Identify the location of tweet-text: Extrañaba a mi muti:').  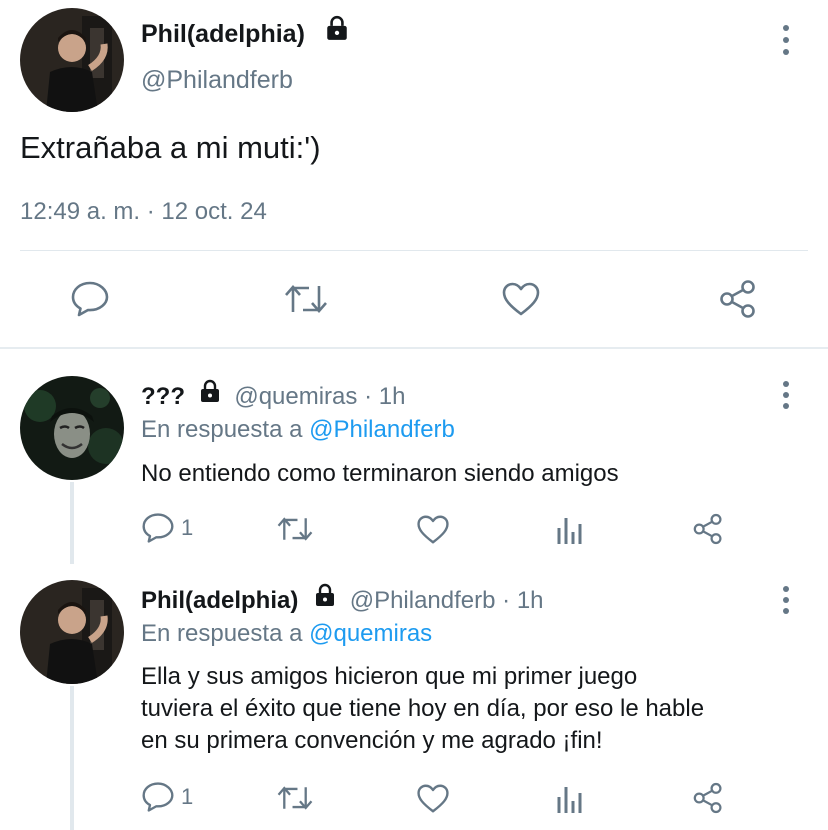
(170, 147).